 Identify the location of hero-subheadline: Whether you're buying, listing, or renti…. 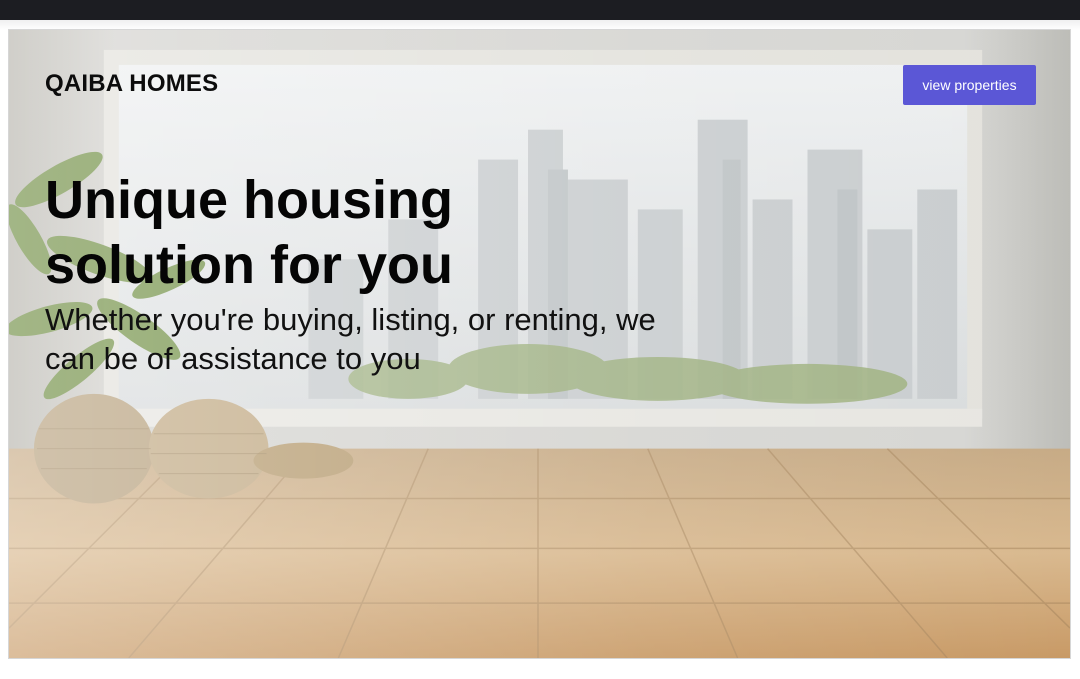
(350, 339).